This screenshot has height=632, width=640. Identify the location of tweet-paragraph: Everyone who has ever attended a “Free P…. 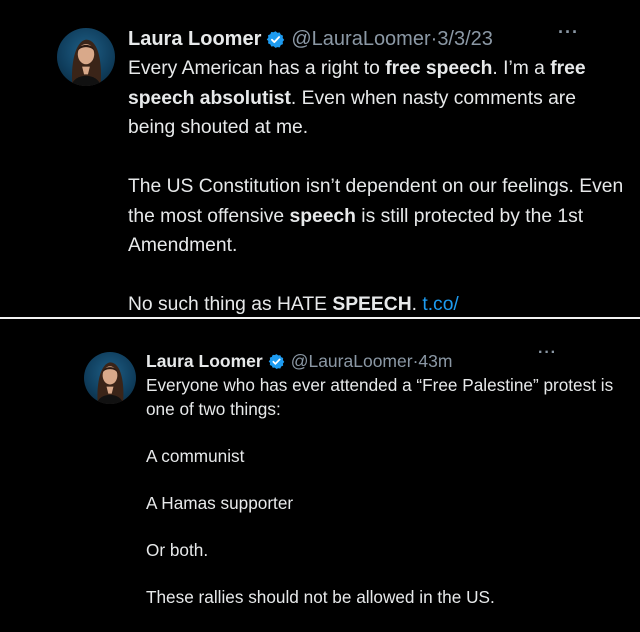
(381, 397).